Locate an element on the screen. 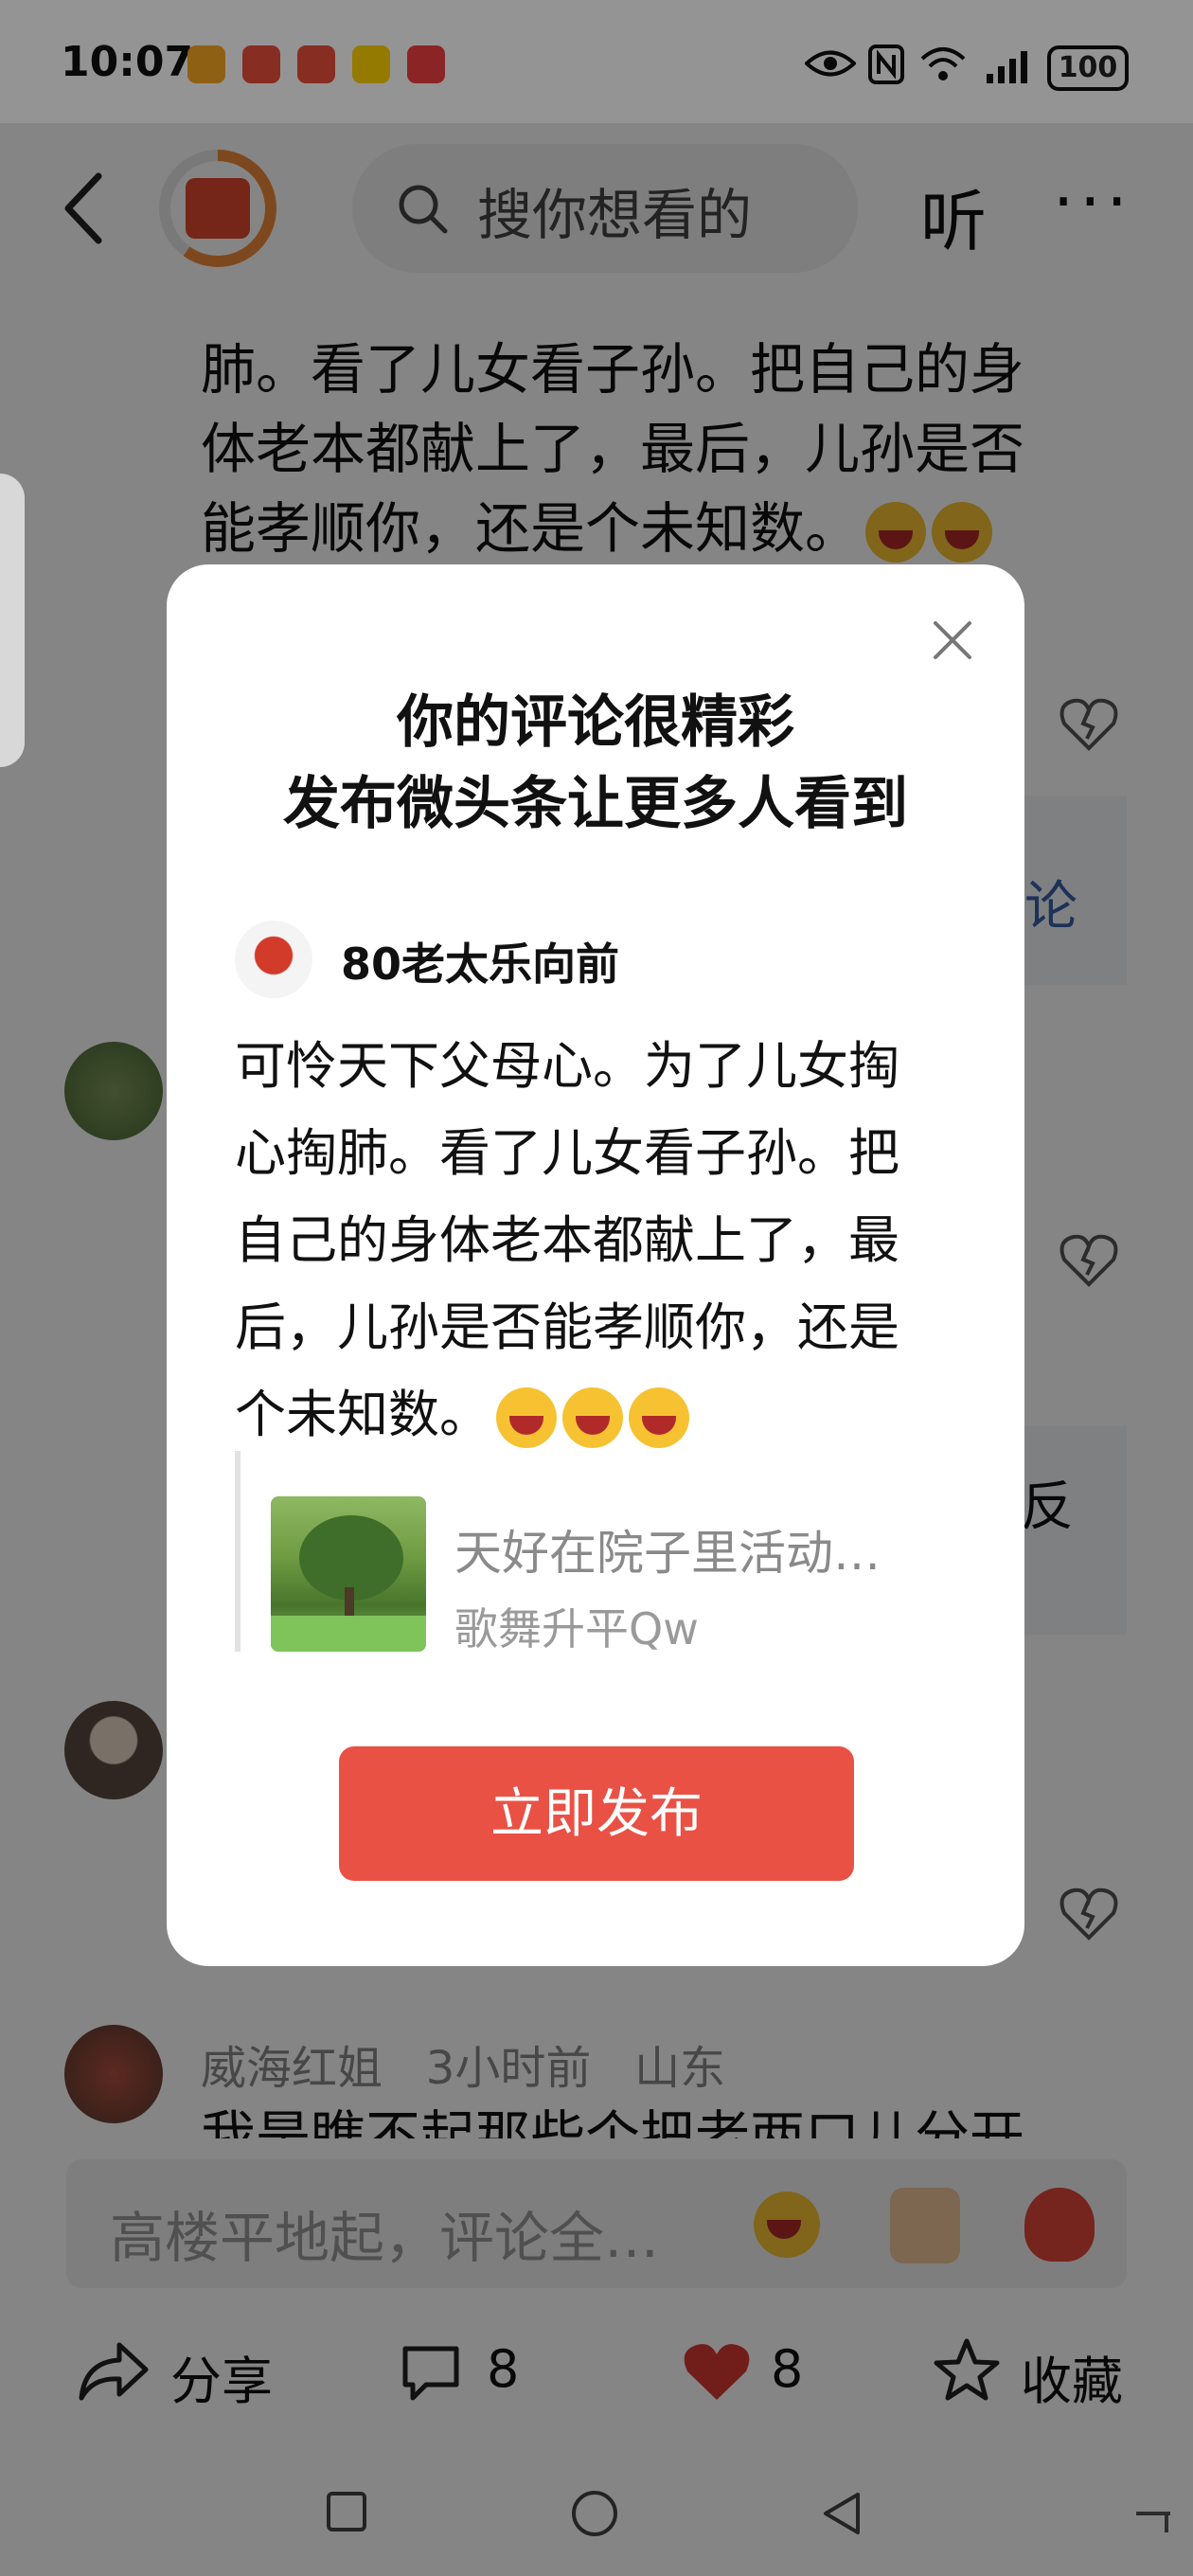 The image size is (1193, 2576). status-dim is located at coordinates (596, 61).